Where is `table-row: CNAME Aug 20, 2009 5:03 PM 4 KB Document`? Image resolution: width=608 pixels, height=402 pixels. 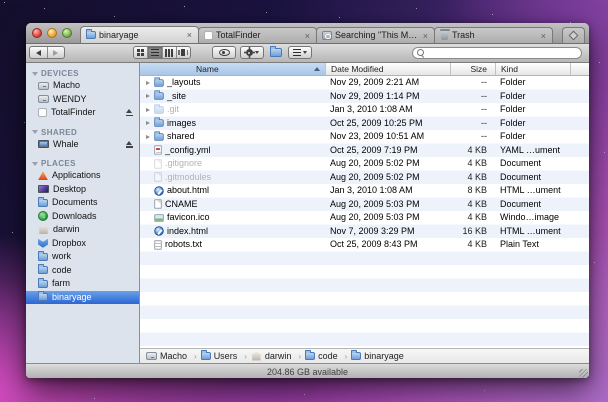 table-row: CNAME Aug 20, 2009 5:03 PM 4 KB Document is located at coordinates (364, 205).